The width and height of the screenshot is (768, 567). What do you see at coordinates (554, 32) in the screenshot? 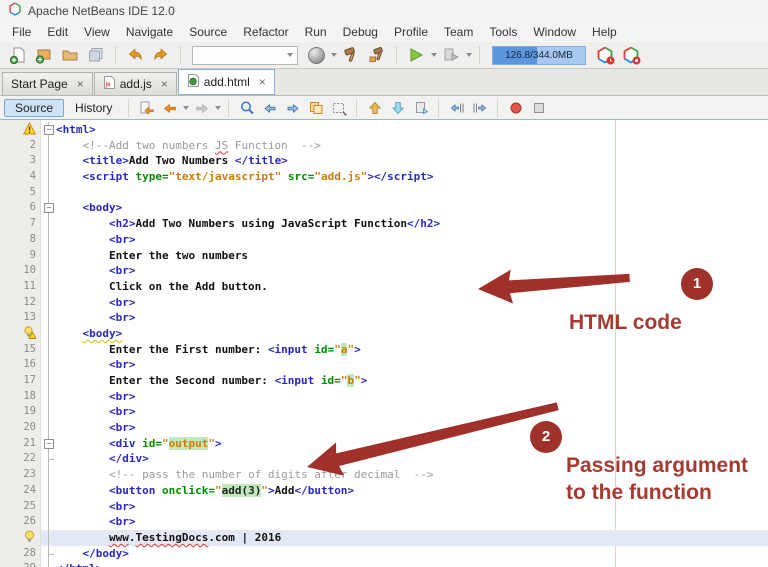
I see `menu-window: Window` at bounding box center [554, 32].